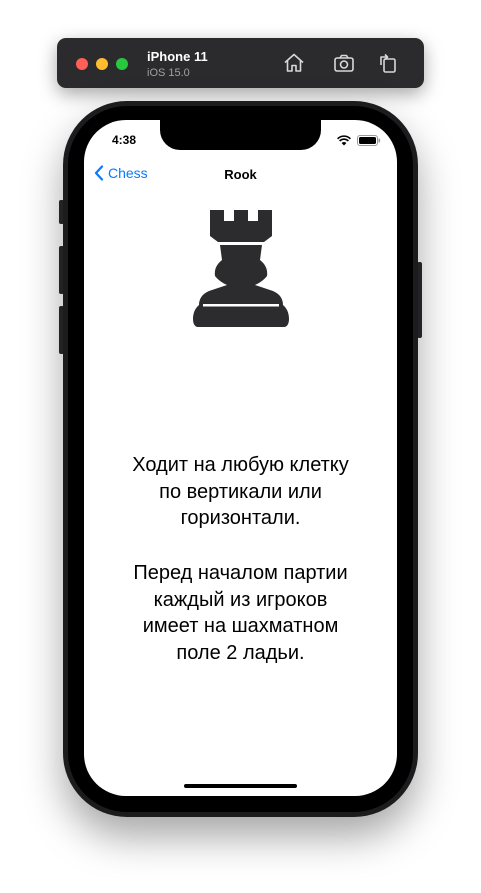  Describe the element at coordinates (82, 64) in the screenshot. I see `close-window-button` at that location.